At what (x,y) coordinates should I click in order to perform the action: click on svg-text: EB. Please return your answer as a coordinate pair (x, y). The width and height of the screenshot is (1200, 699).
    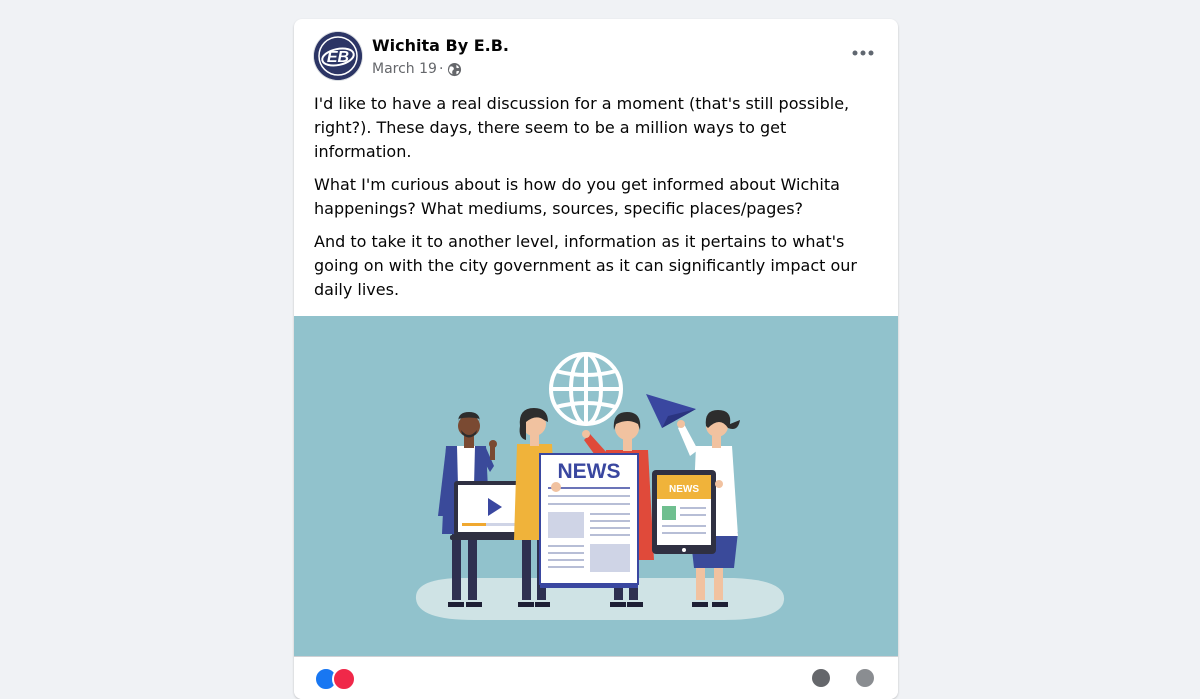
    Looking at the image, I should click on (338, 57).